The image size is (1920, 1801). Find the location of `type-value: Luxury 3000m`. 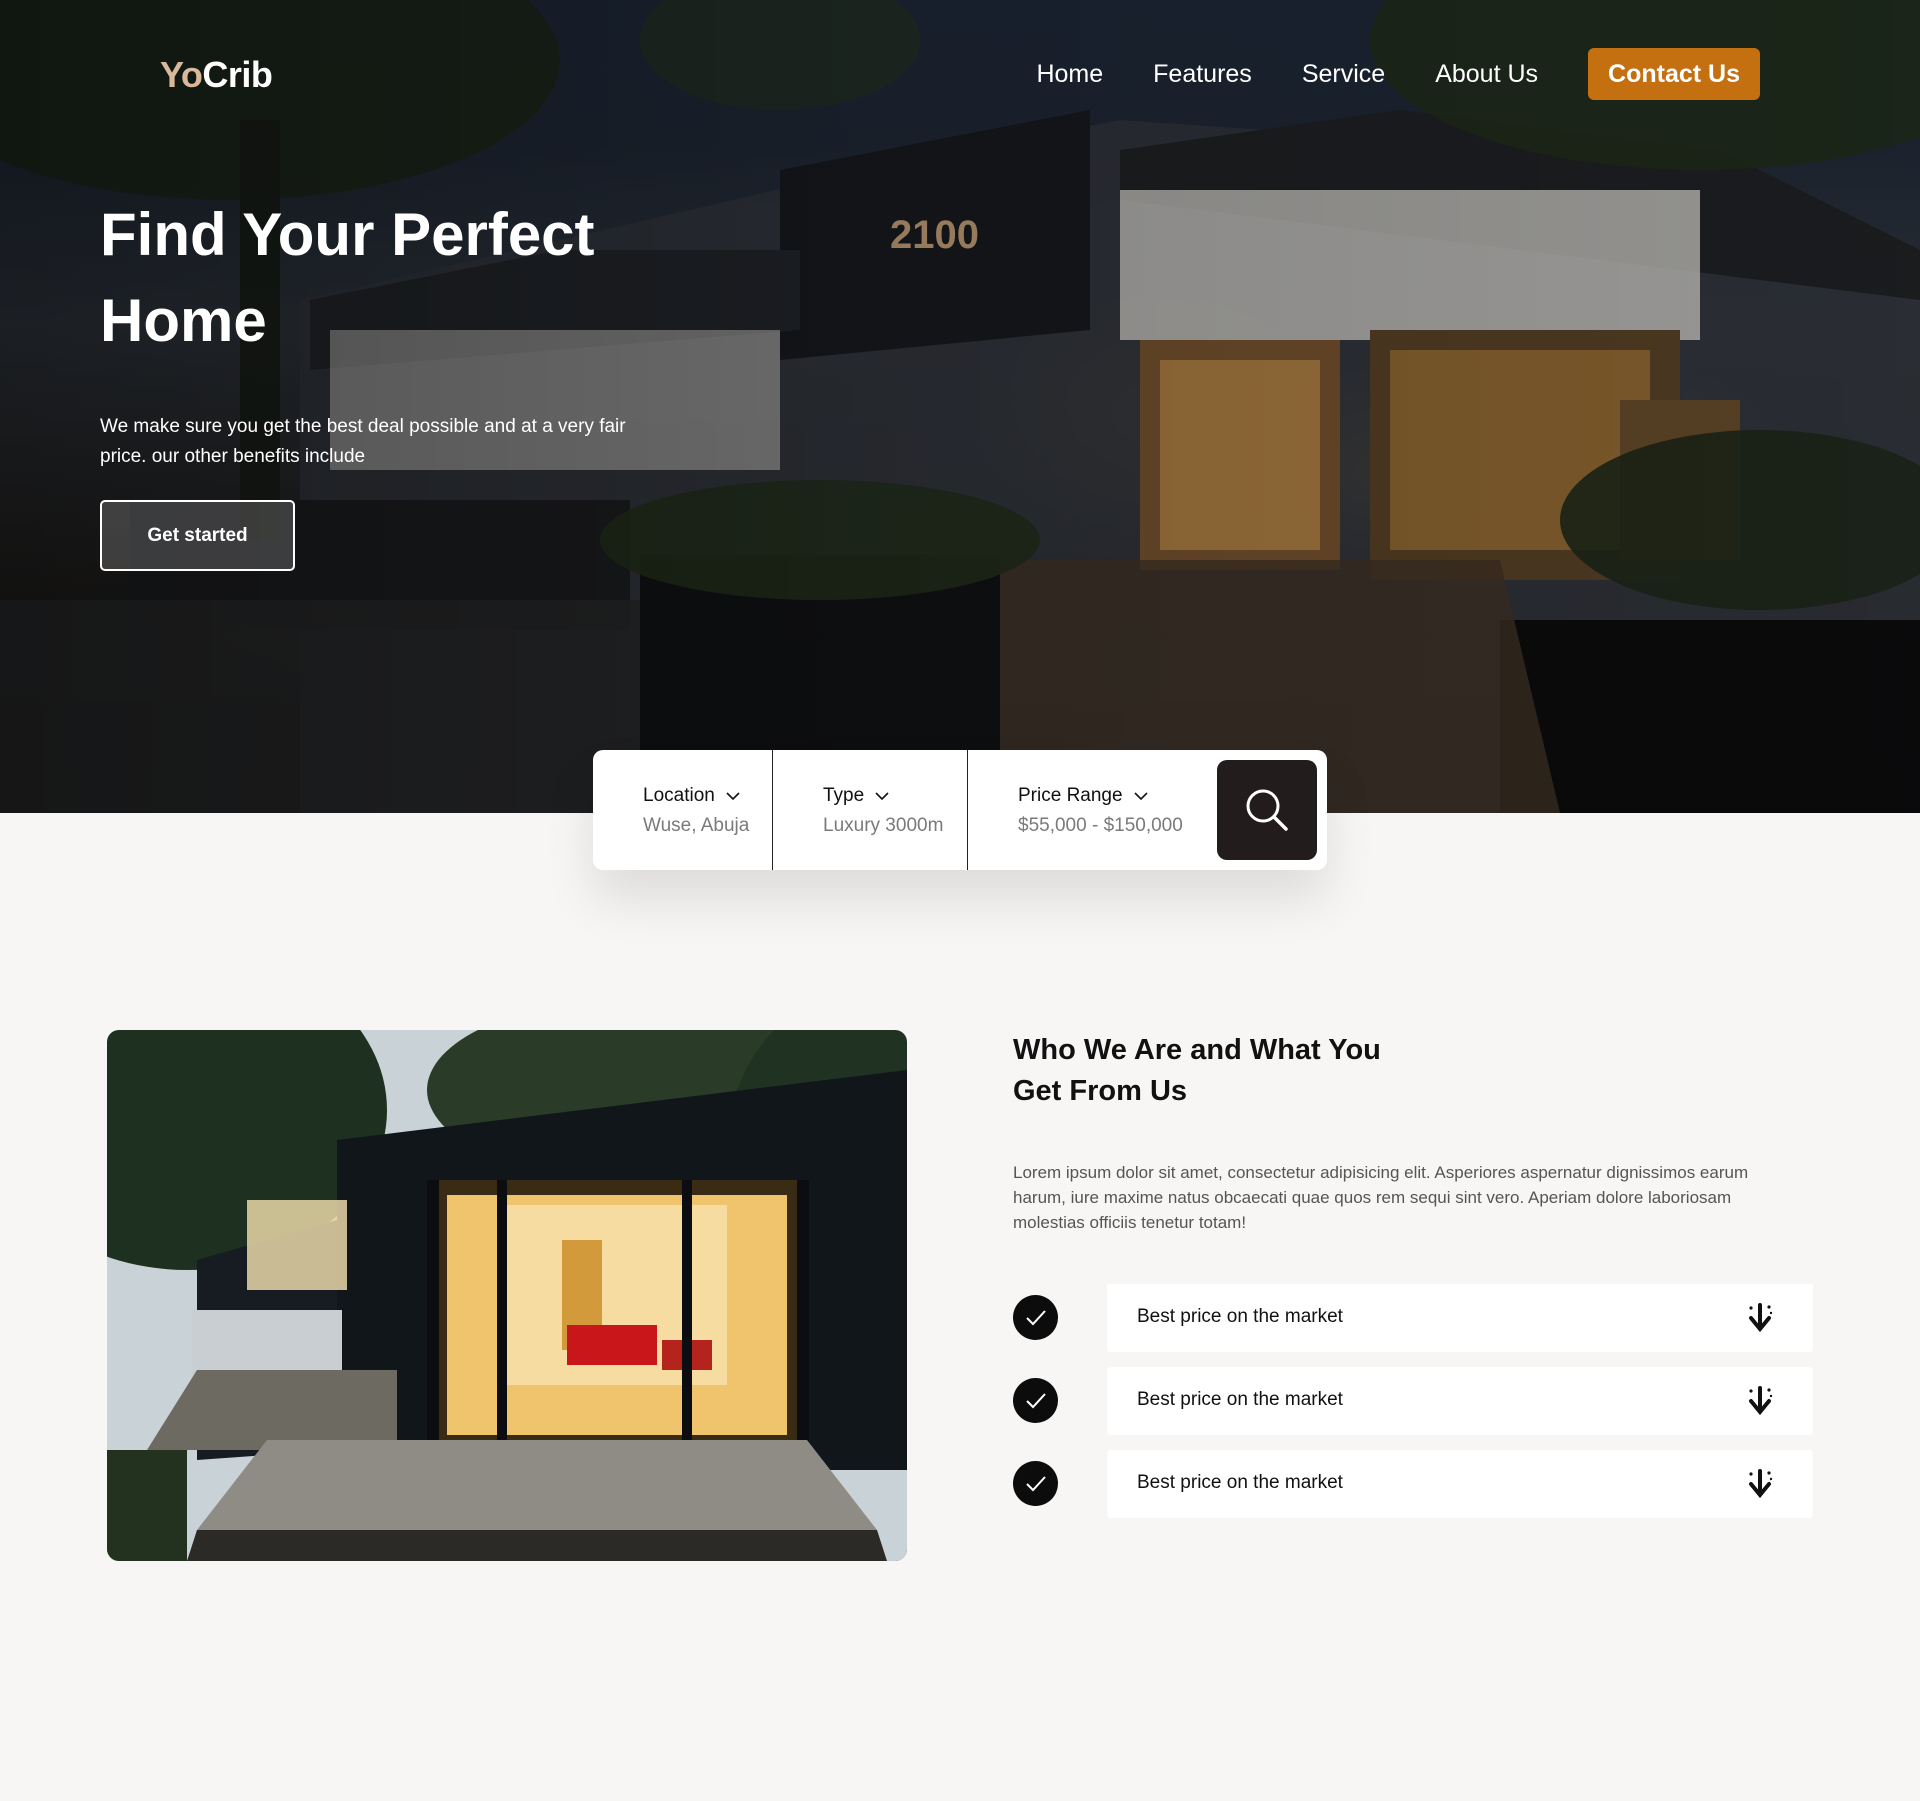

type-value: Luxury 3000m is located at coordinates (883, 825).